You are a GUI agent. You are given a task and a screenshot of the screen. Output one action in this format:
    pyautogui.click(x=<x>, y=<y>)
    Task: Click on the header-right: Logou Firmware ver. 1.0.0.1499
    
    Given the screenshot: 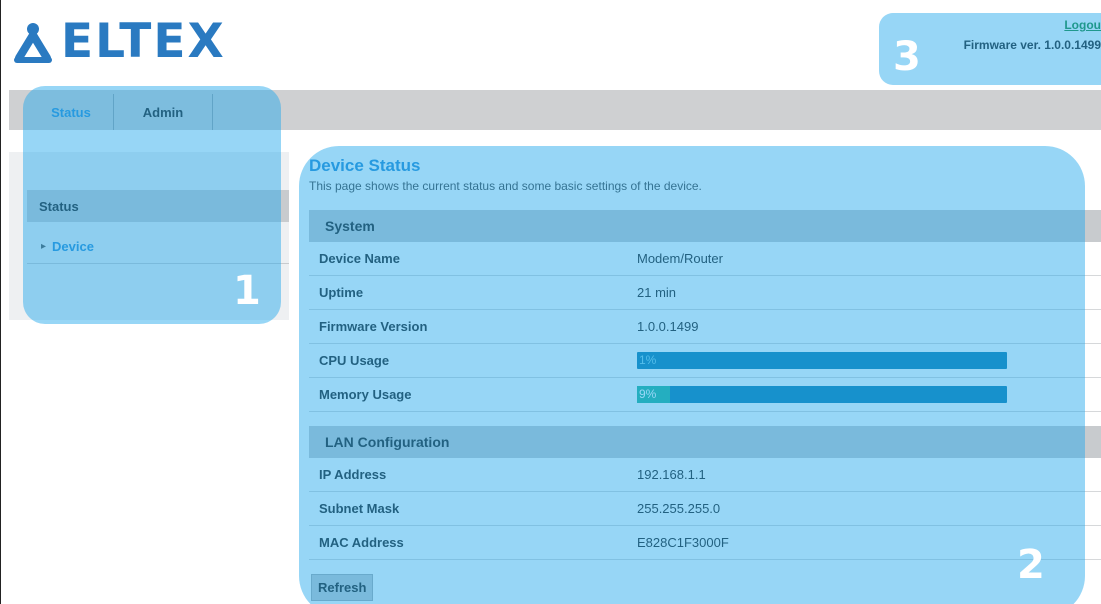 What is the action you would take?
    pyautogui.click(x=1032, y=31)
    